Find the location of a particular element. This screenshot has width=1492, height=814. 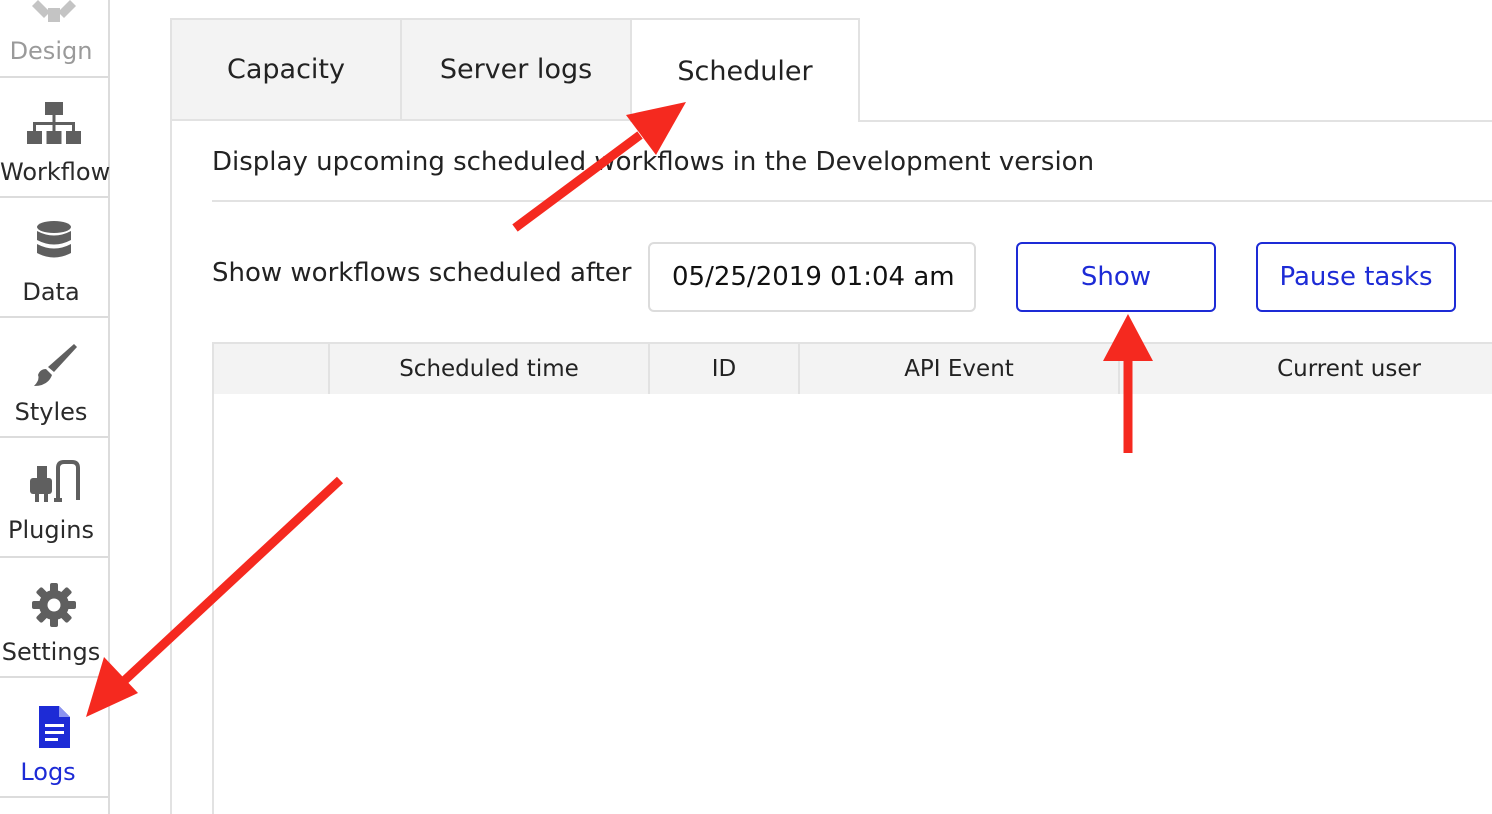

database-icon is located at coordinates (54, 243).